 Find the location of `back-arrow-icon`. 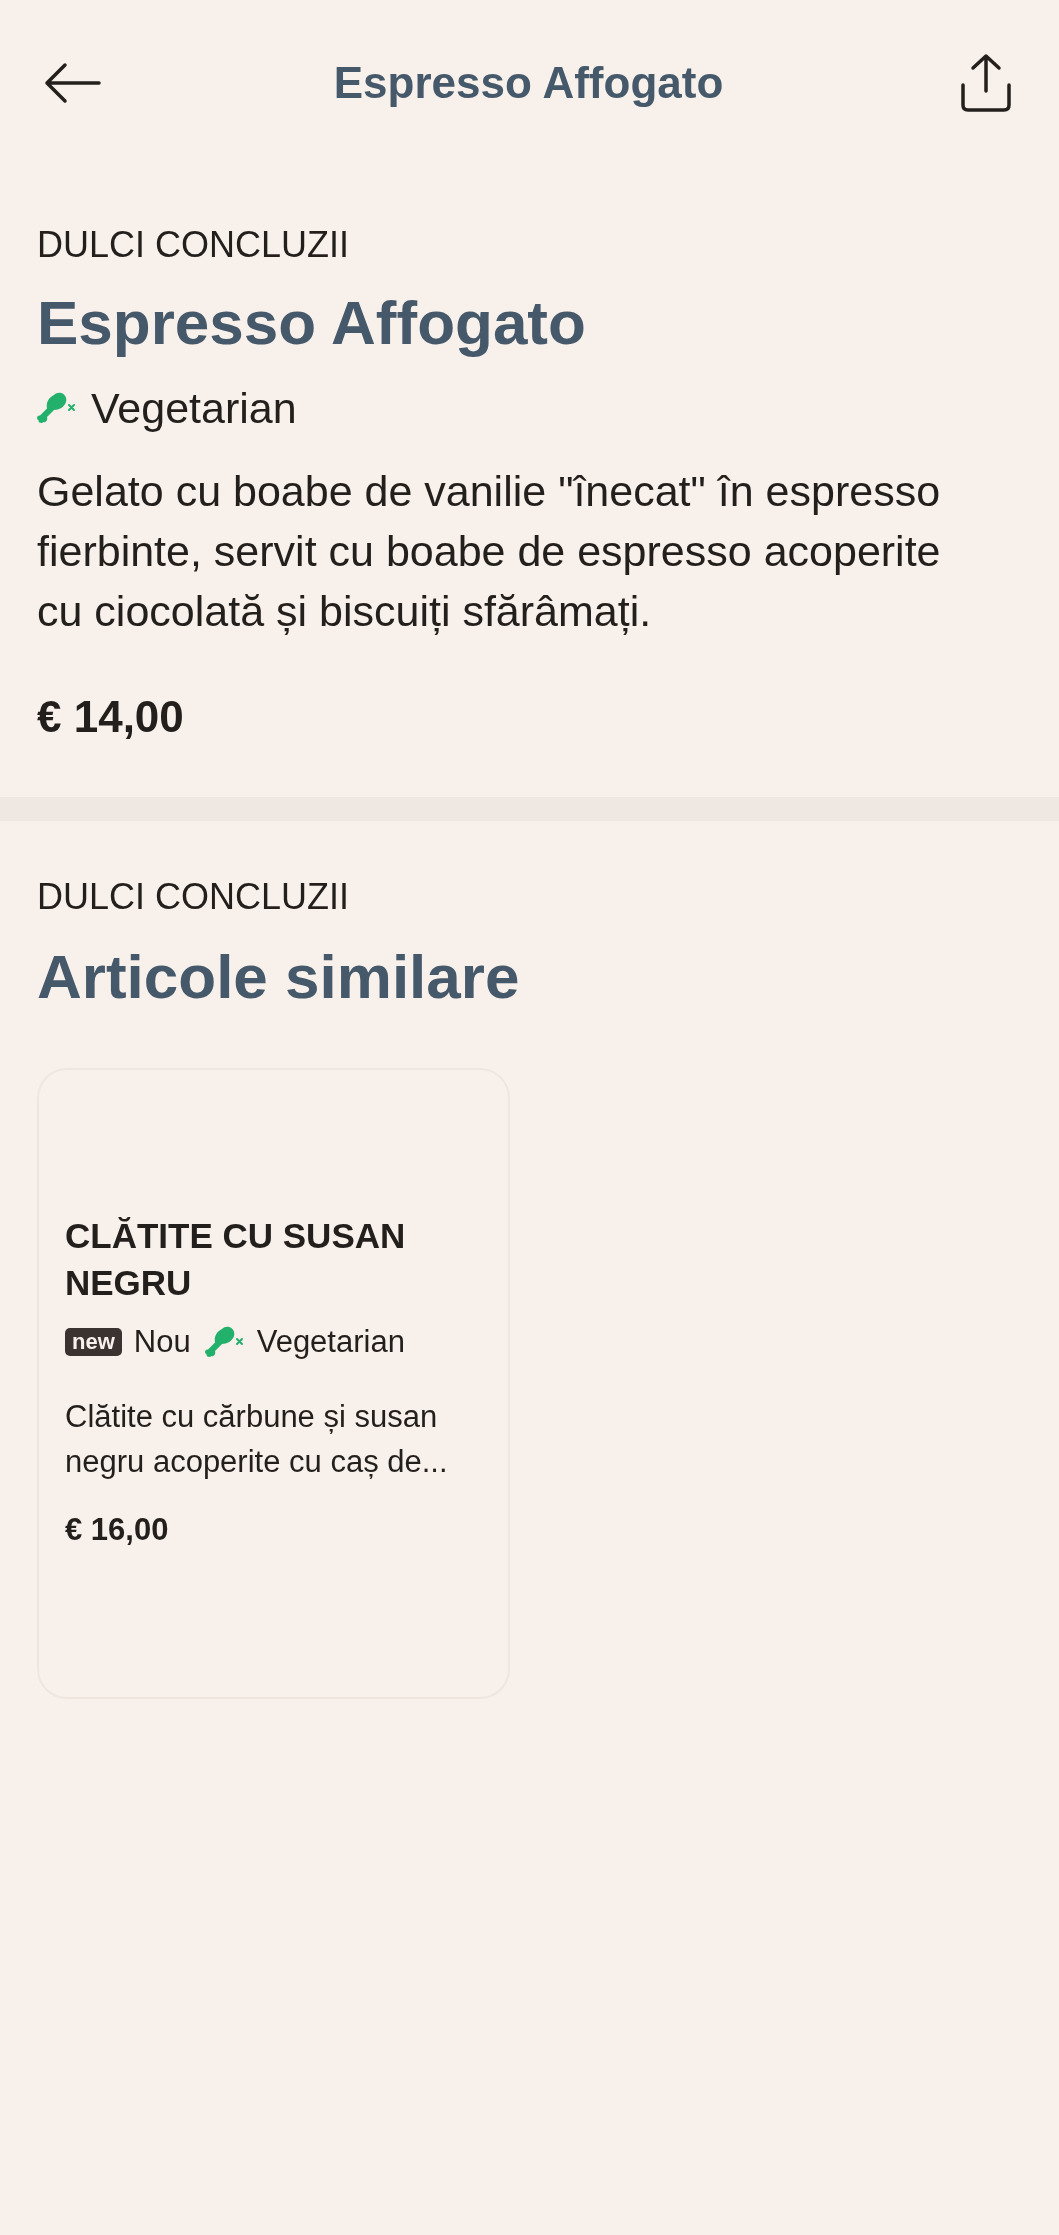

back-arrow-icon is located at coordinates (72, 83).